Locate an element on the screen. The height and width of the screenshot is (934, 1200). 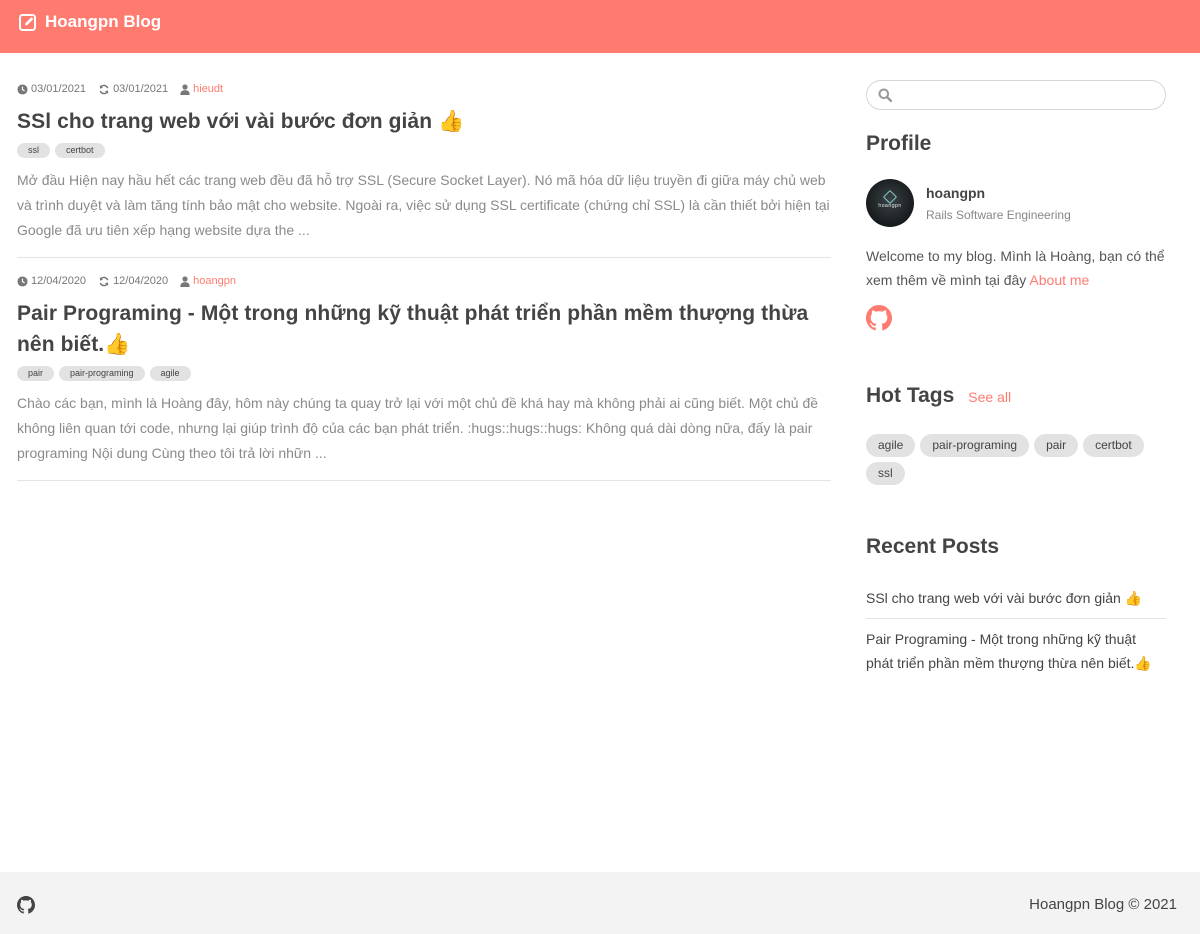
edit-square-icon is located at coordinates (27, 22).